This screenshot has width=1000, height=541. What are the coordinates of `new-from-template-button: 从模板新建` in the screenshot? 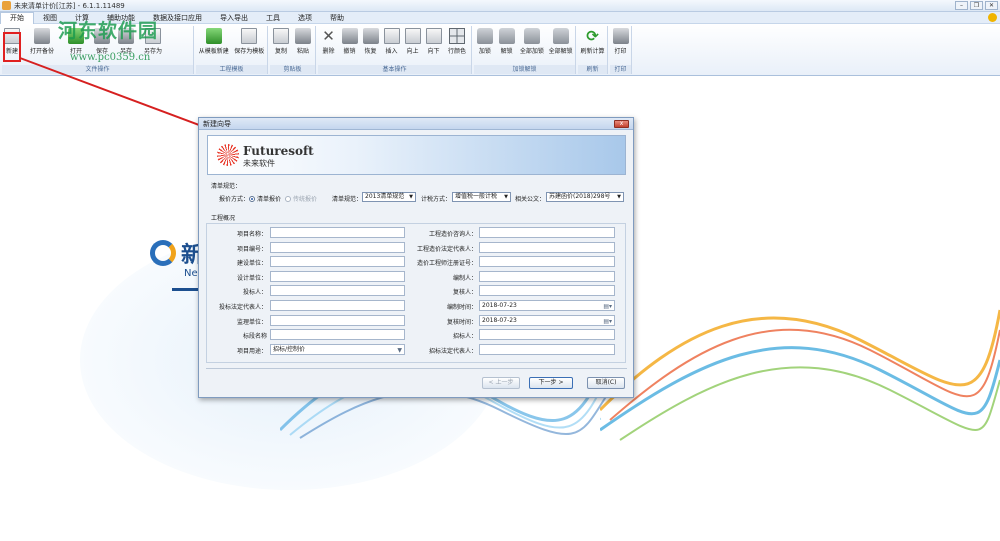 It's located at (214, 45).